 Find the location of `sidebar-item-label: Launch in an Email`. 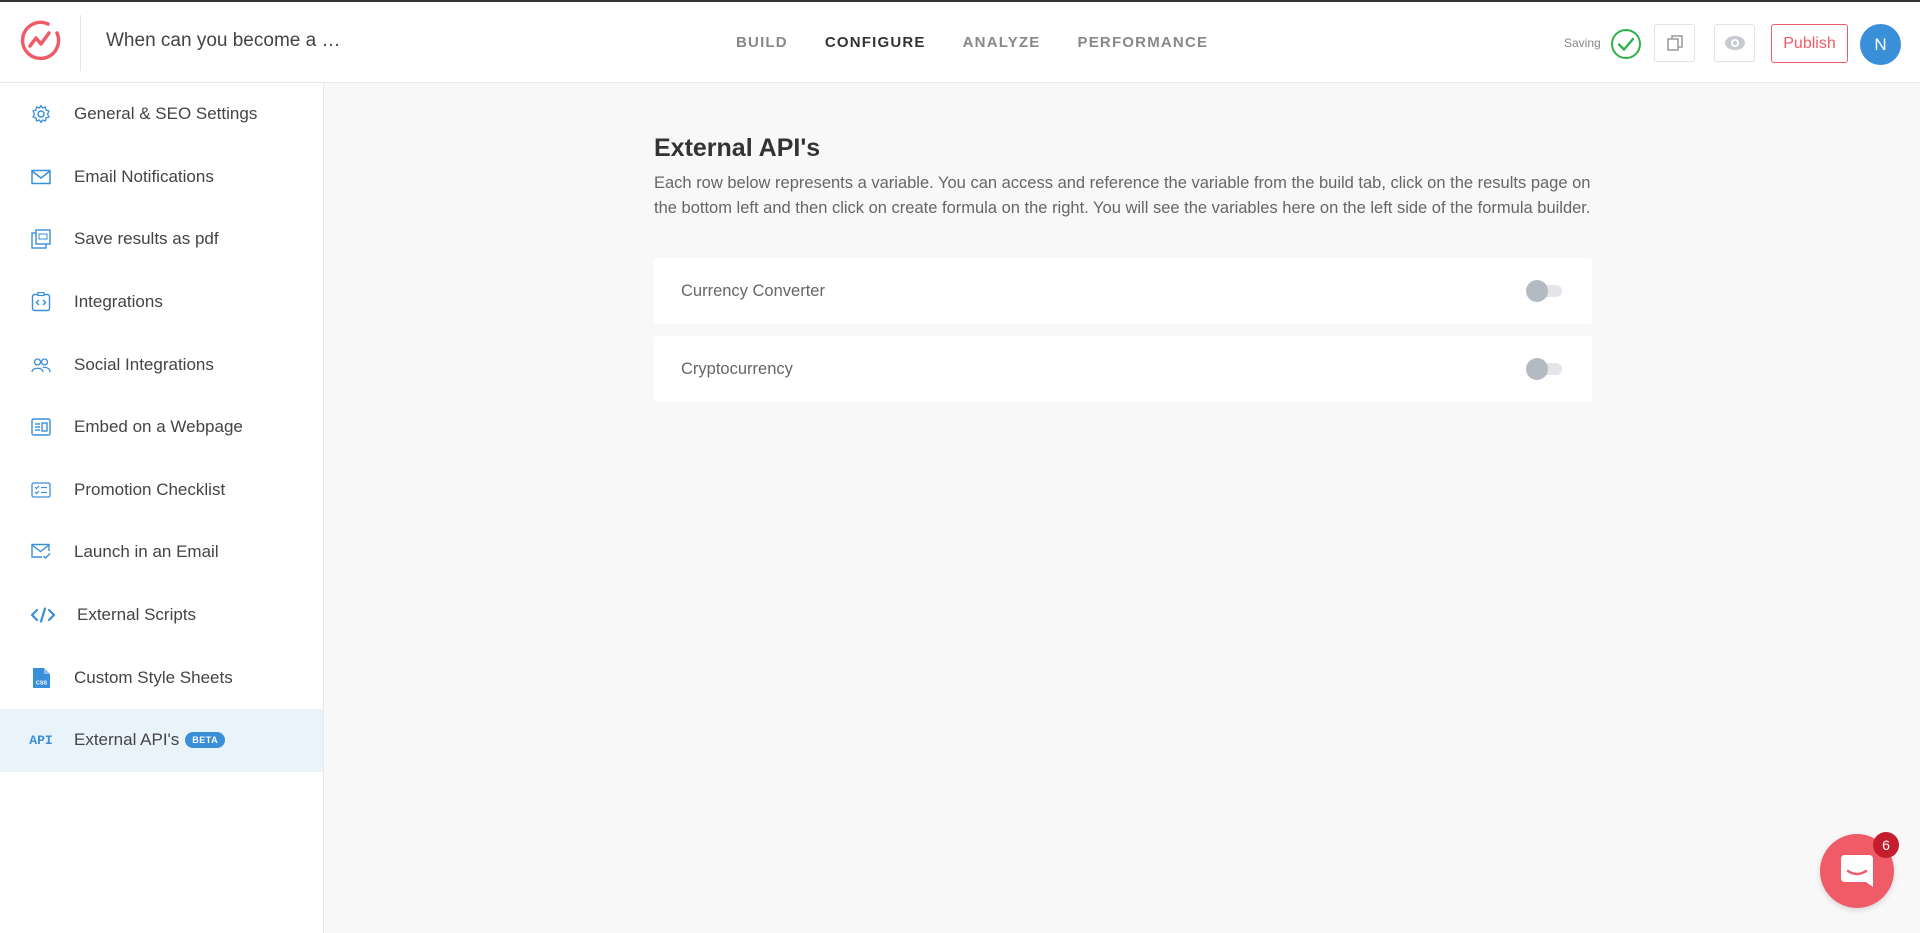

sidebar-item-label: Launch in an Email is located at coordinates (146, 552).